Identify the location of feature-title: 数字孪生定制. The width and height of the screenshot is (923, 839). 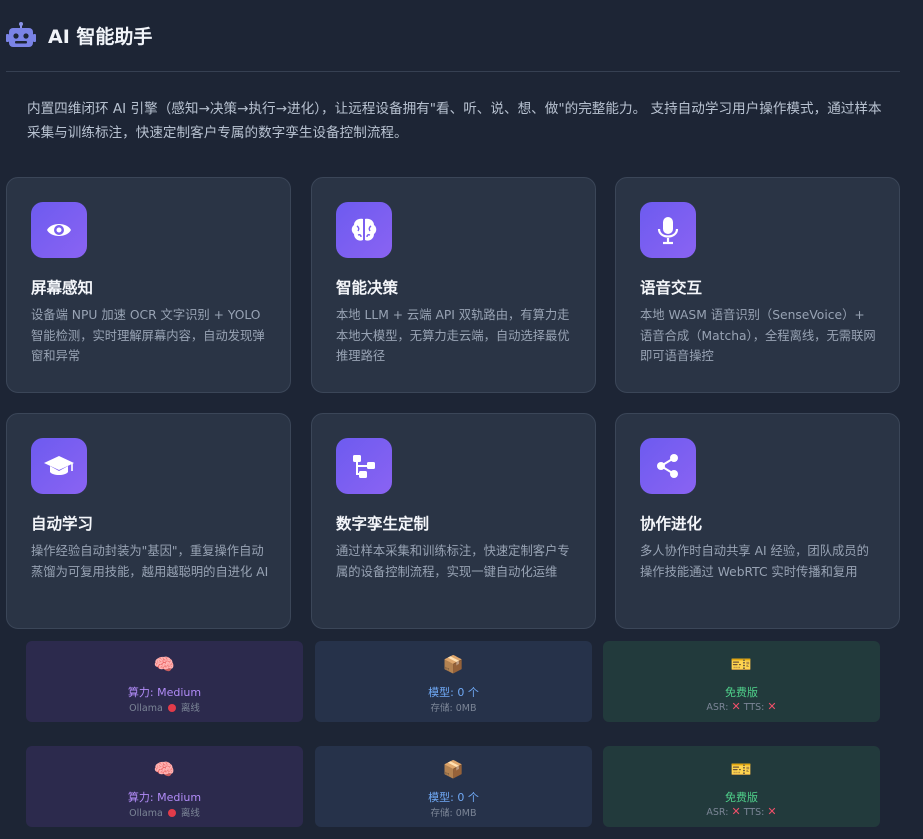
(383, 524).